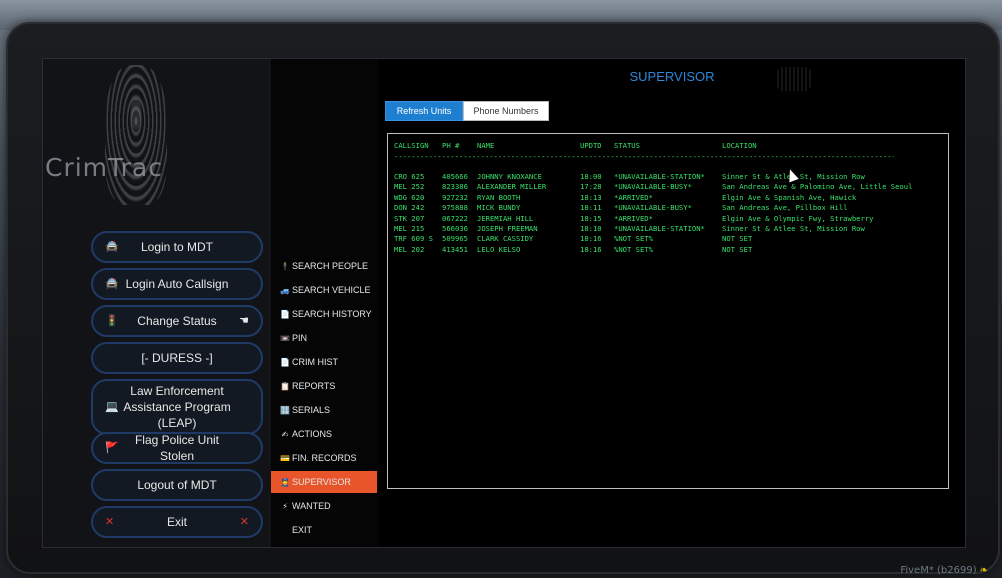  Describe the element at coordinates (938, 570) in the screenshot. I see `fivem-version: FiveM* (b2699)` at that location.